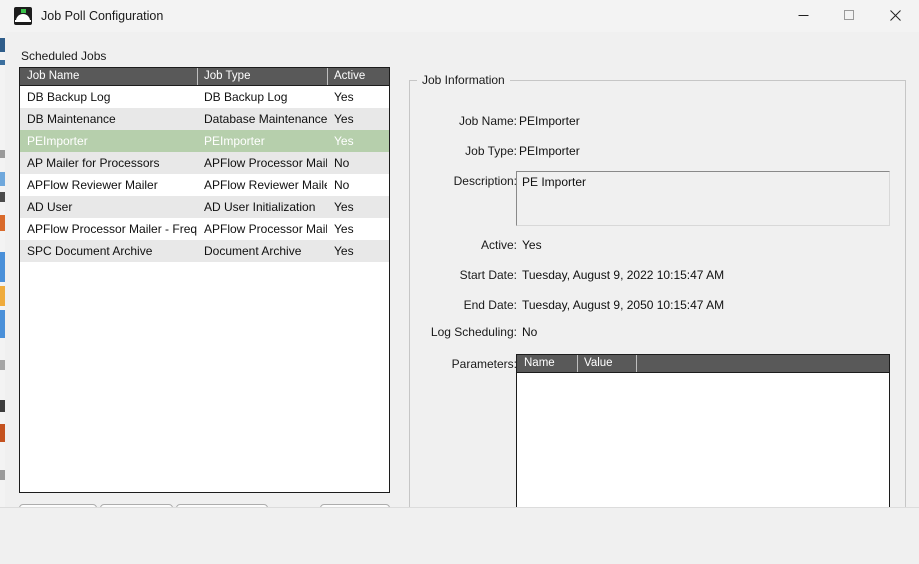 The height and width of the screenshot is (564, 919). What do you see at coordinates (530, 332) in the screenshot?
I see `log-scheduling-value: No` at bounding box center [530, 332].